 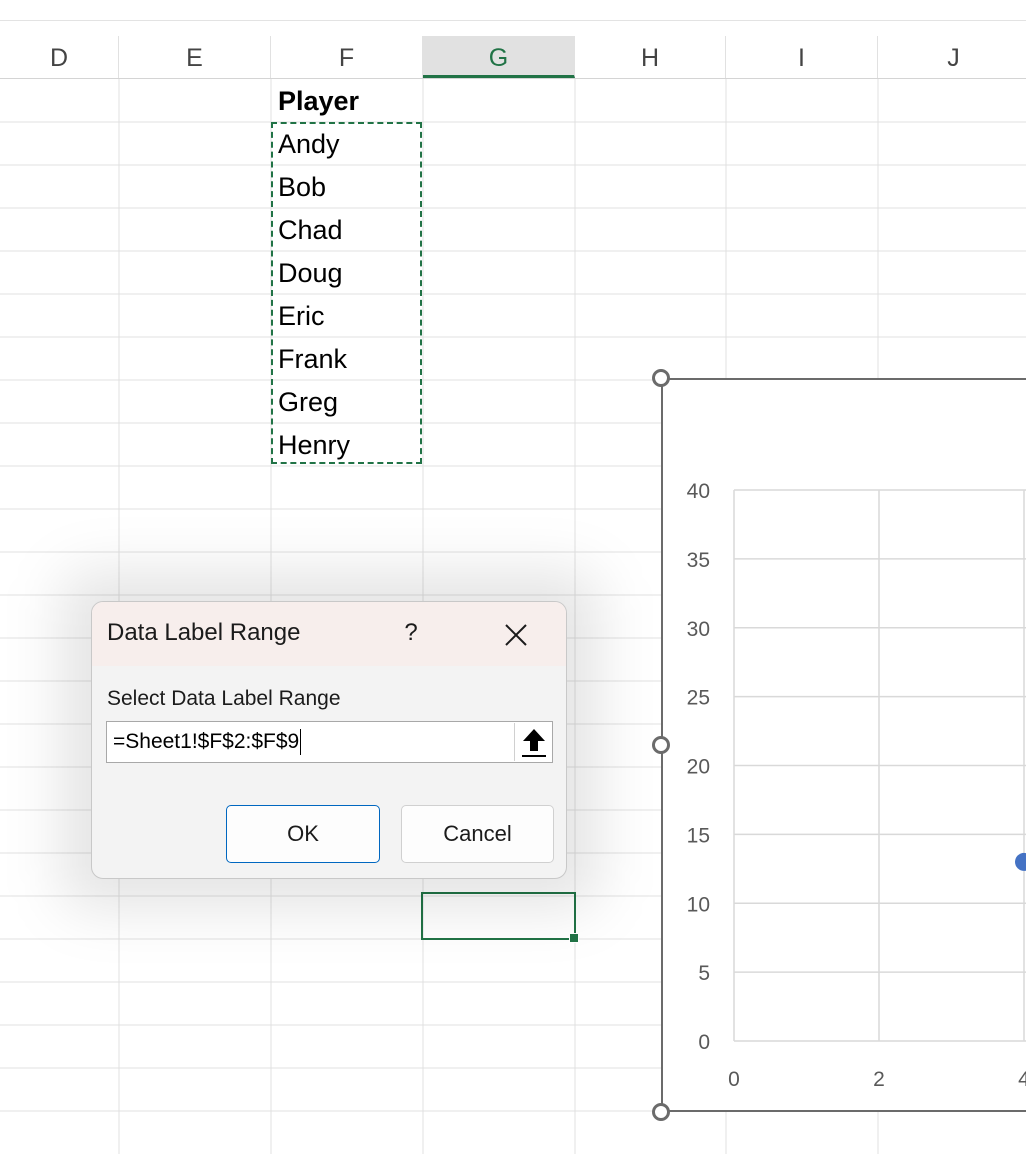 I want to click on close-button, so click(x=516, y=635).